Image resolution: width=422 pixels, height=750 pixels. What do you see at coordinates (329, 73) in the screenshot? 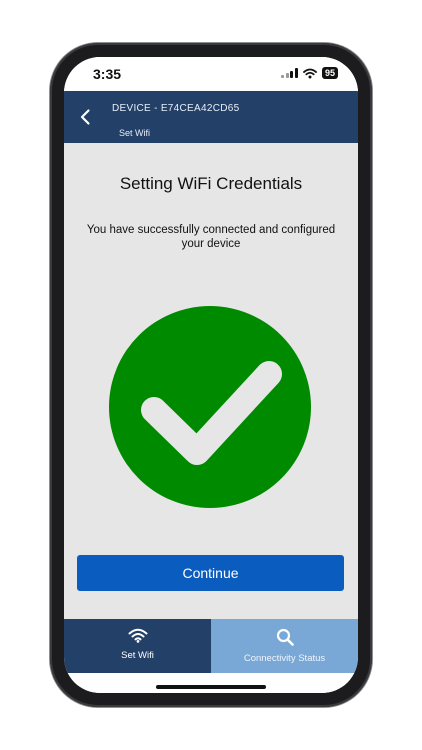
I see `battery-icon: 95` at bounding box center [329, 73].